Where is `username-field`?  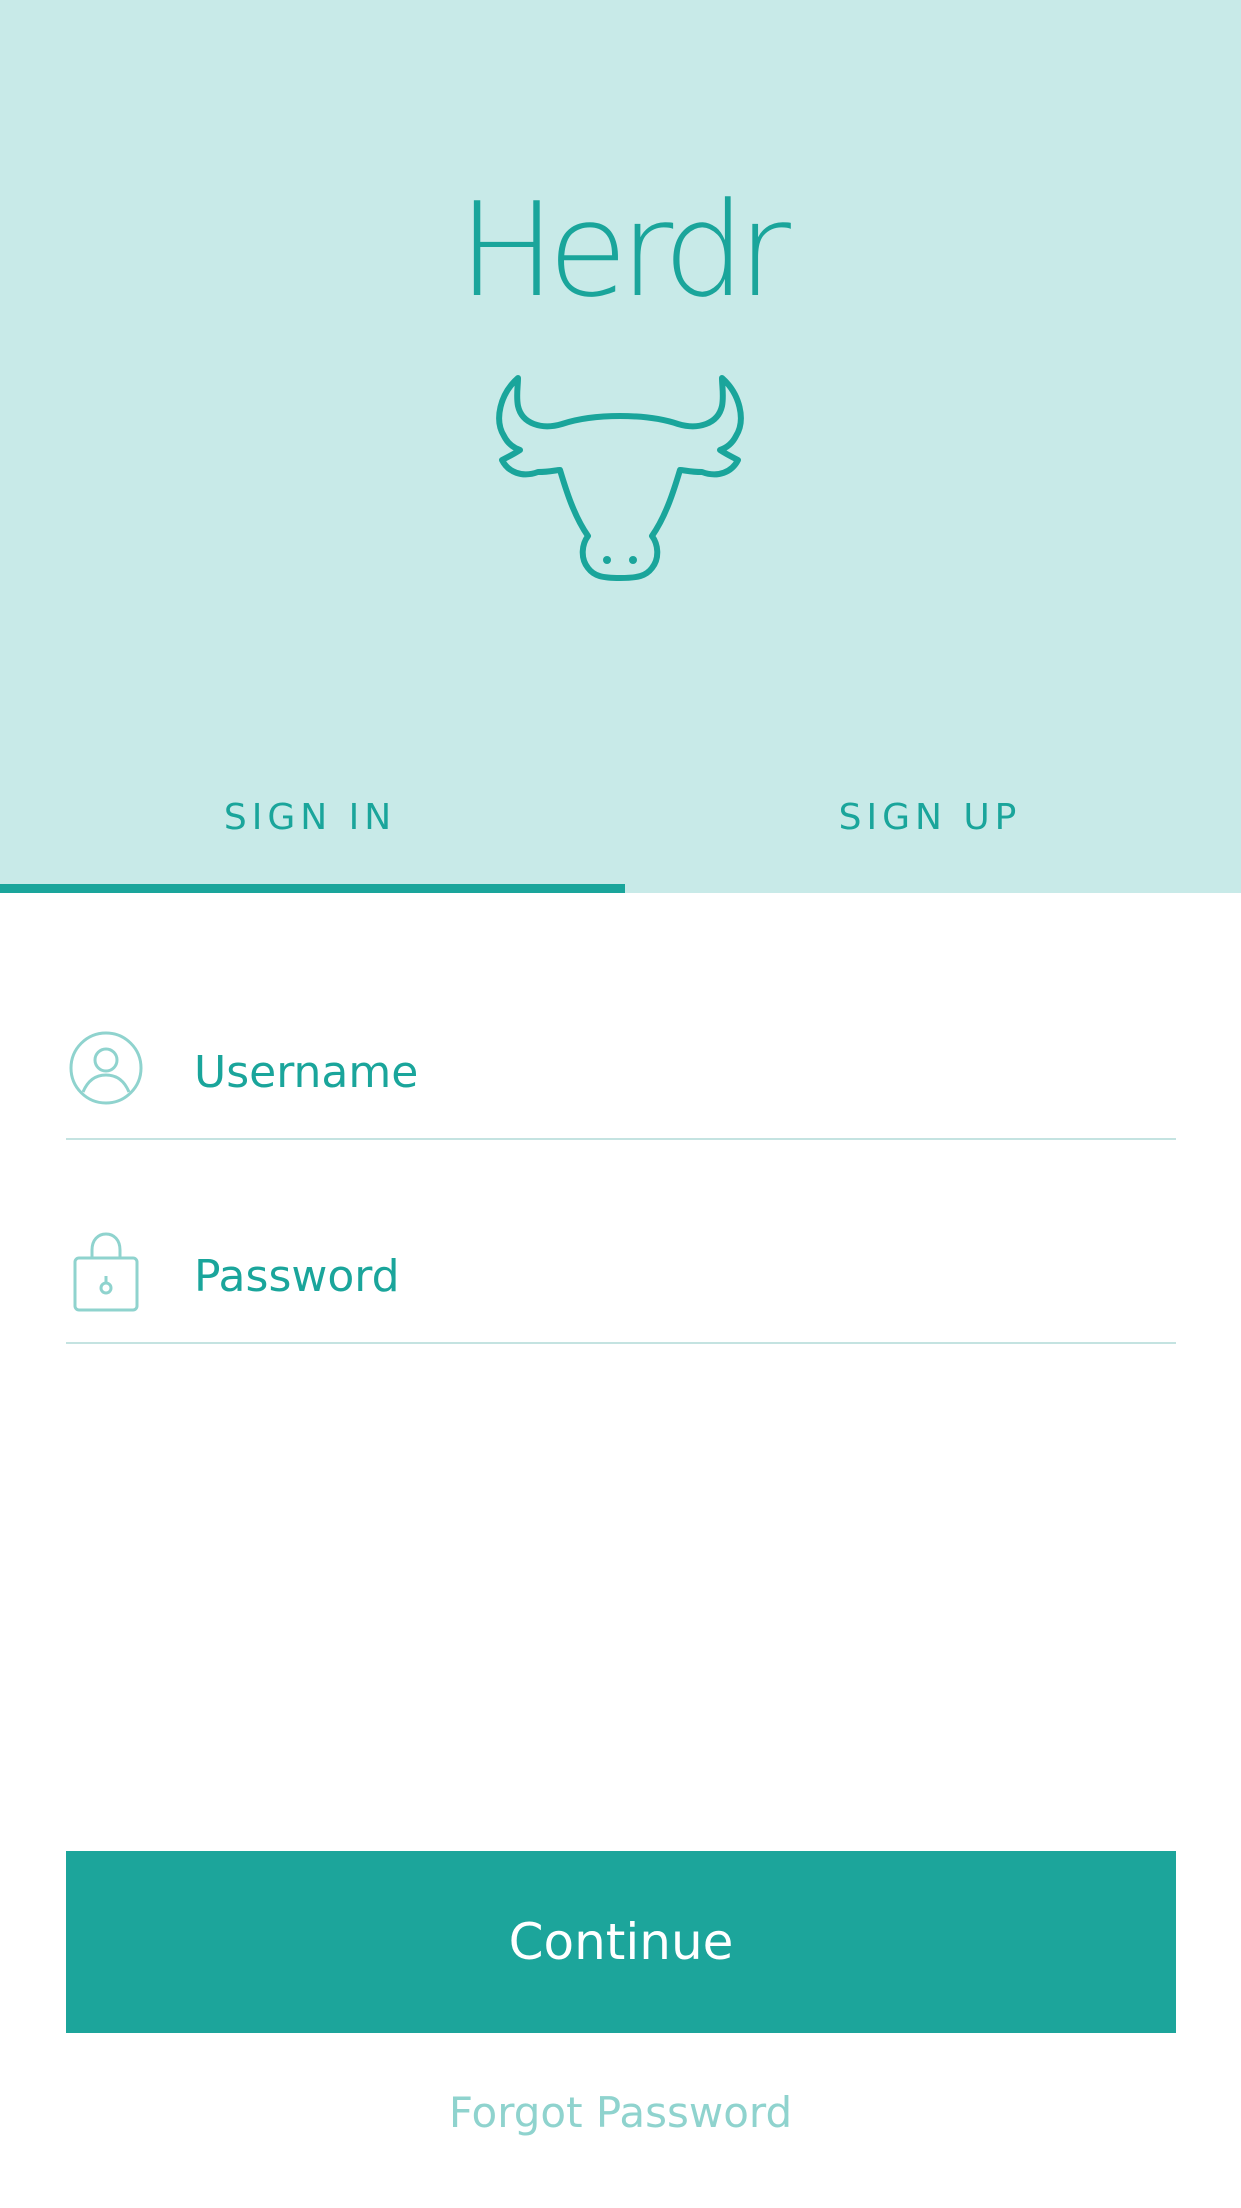 username-field is located at coordinates (621, 1084).